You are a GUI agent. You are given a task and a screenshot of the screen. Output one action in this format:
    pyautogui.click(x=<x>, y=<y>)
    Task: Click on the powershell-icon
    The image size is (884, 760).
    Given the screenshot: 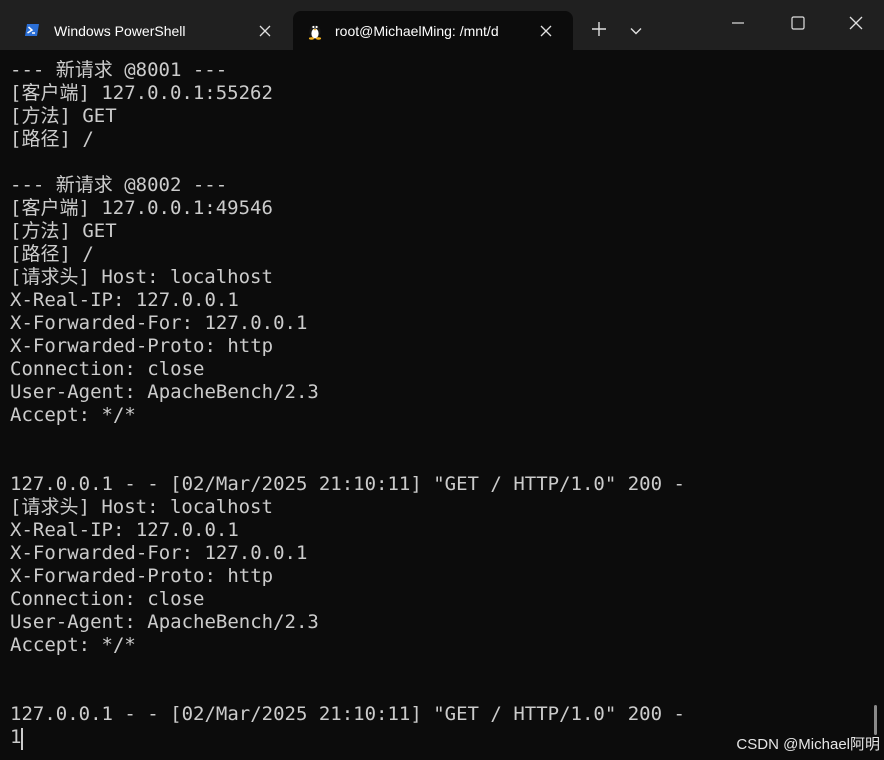 What is the action you would take?
    pyautogui.click(x=32, y=30)
    